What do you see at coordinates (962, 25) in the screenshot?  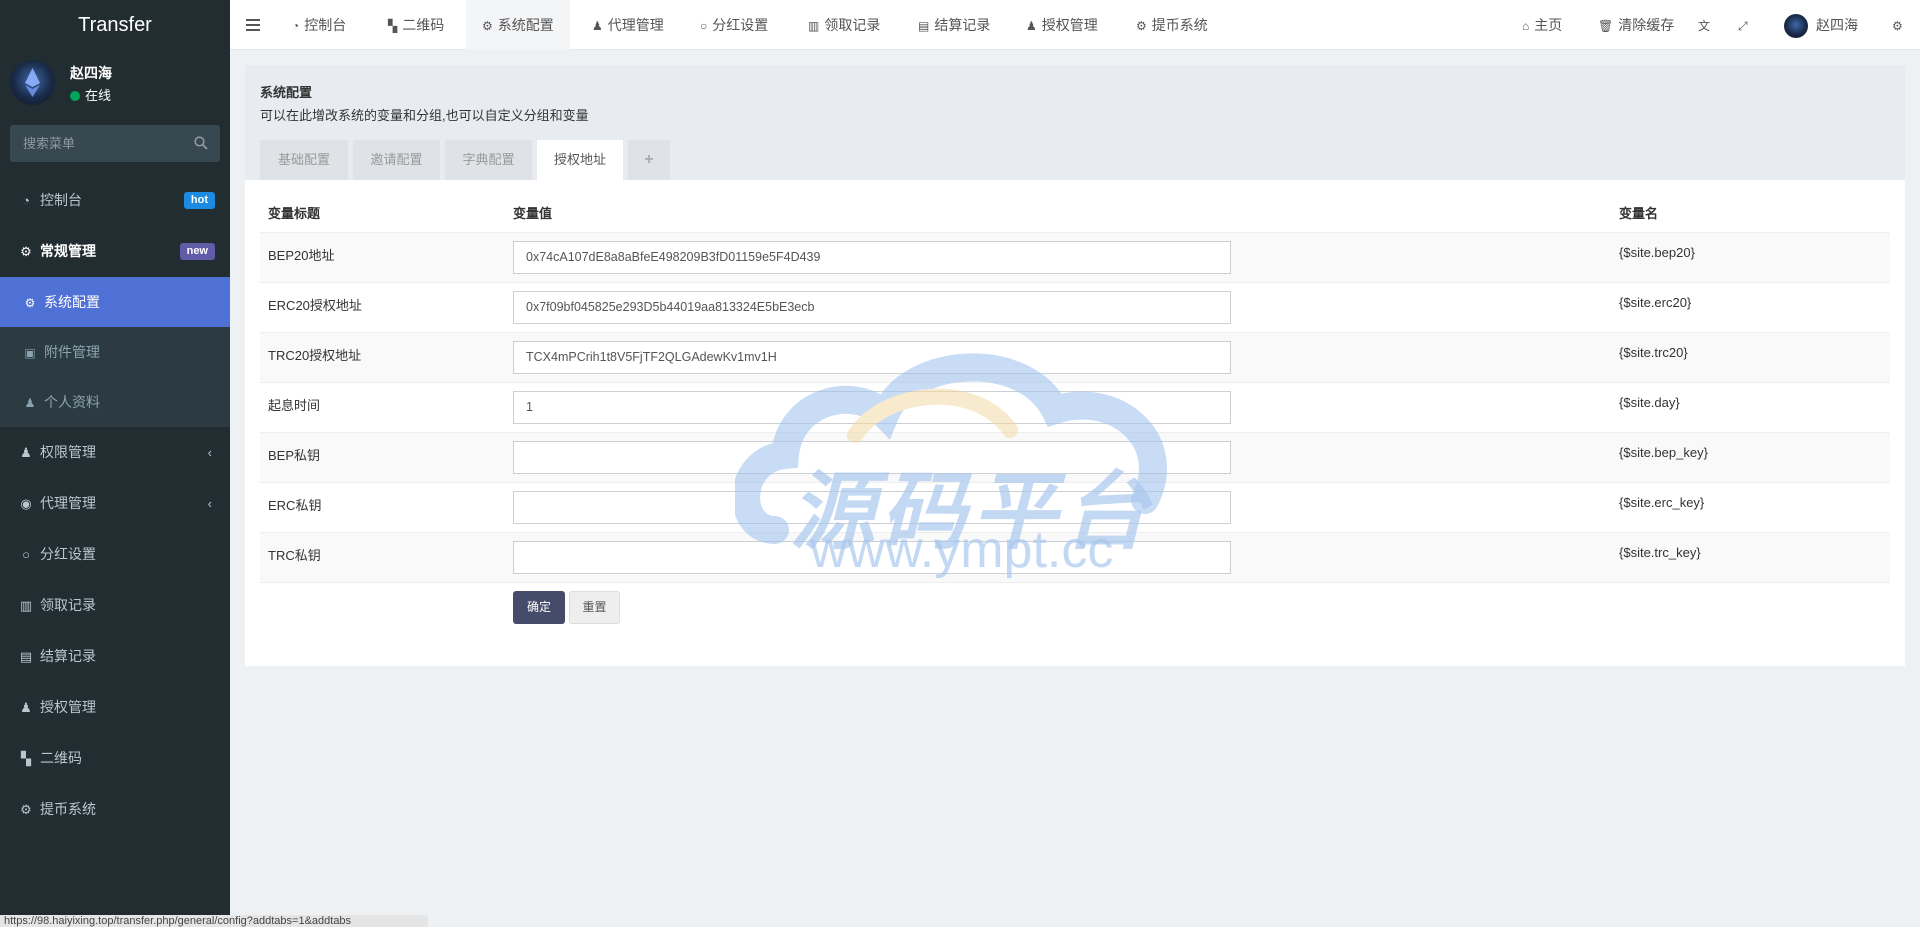 I see `tab-label: 结算记录` at bounding box center [962, 25].